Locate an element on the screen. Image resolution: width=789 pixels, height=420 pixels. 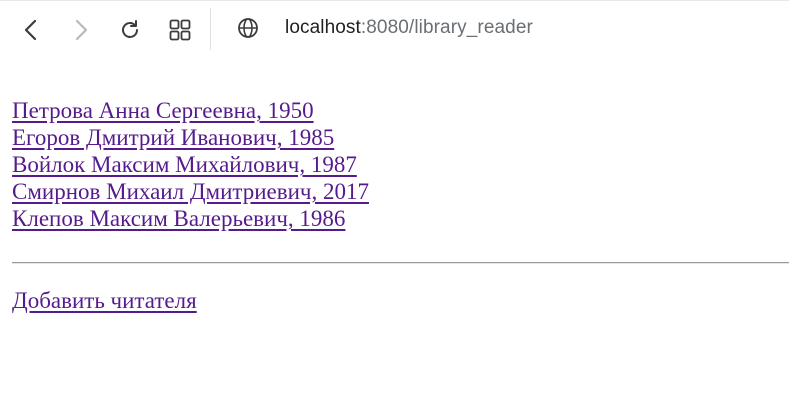
forward-button is located at coordinates (80, 30).